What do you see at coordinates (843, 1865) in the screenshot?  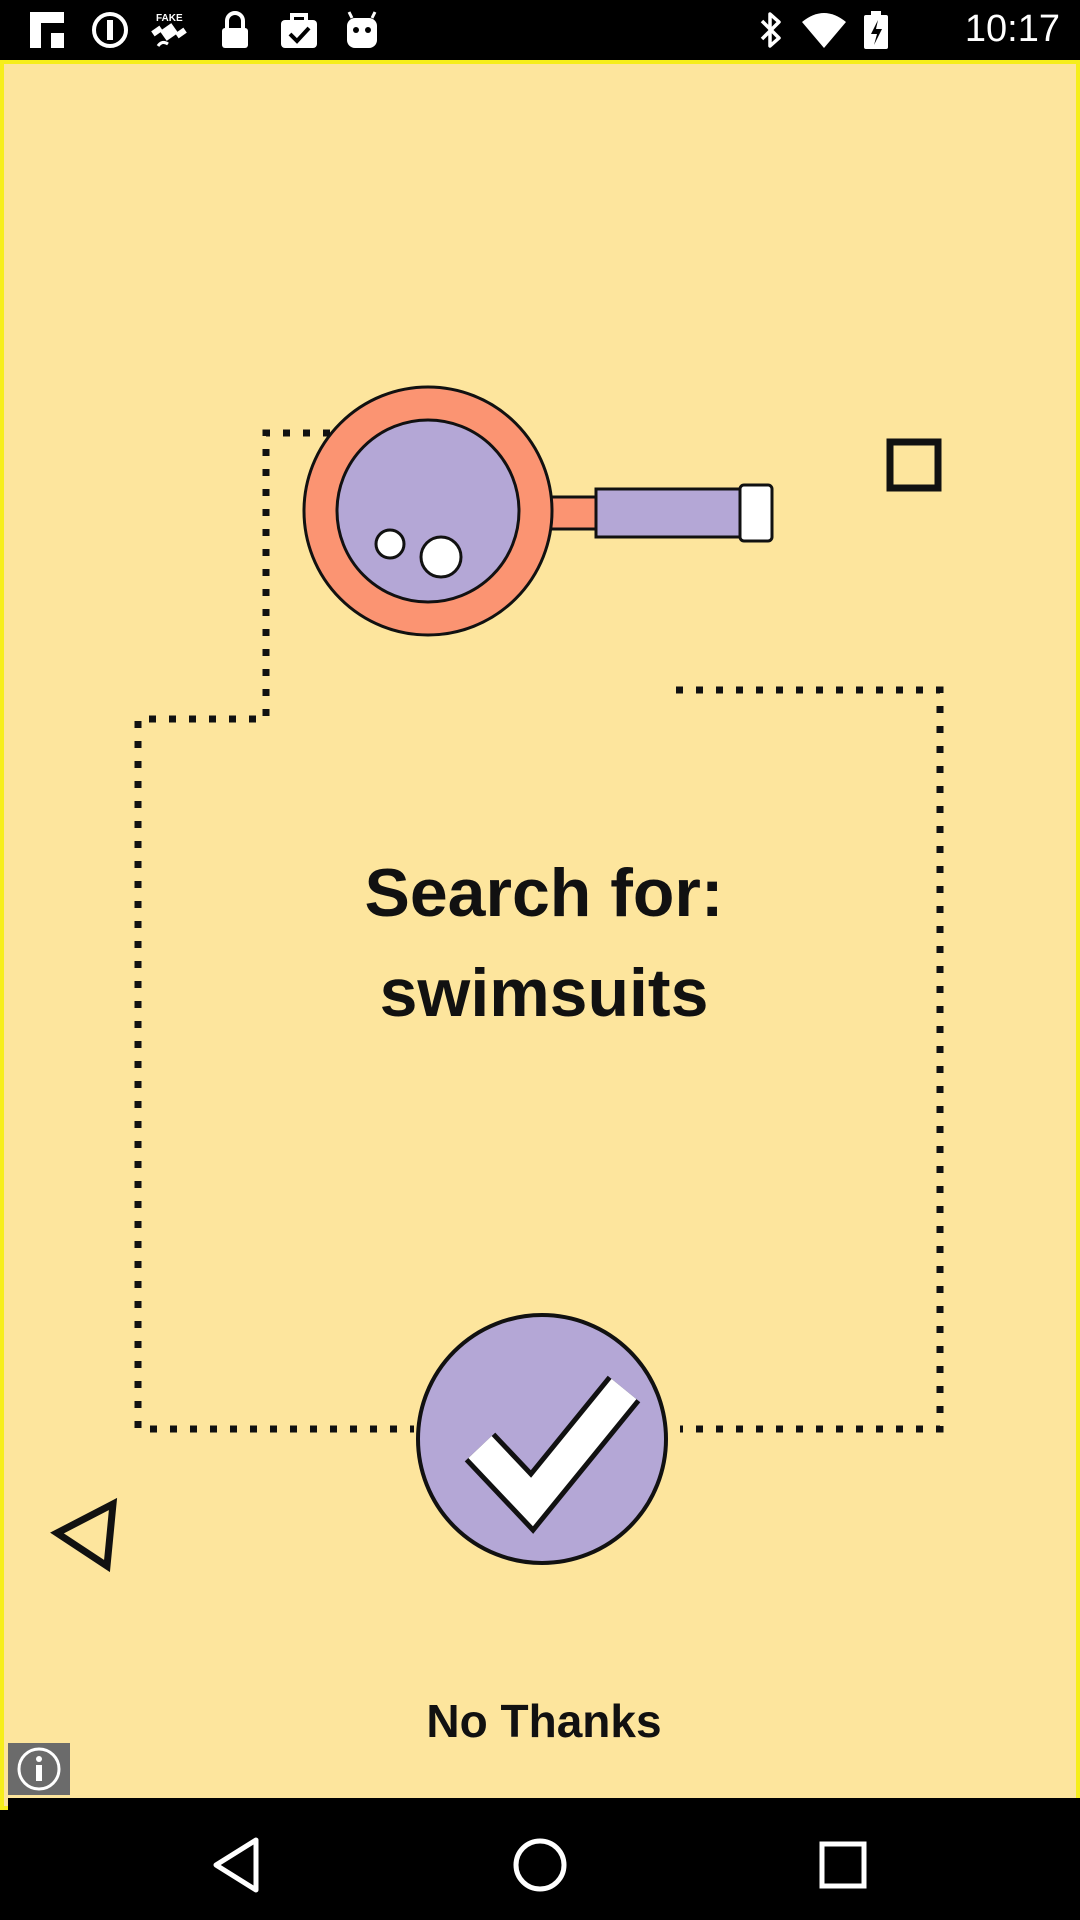 I see `recents-icon` at bounding box center [843, 1865].